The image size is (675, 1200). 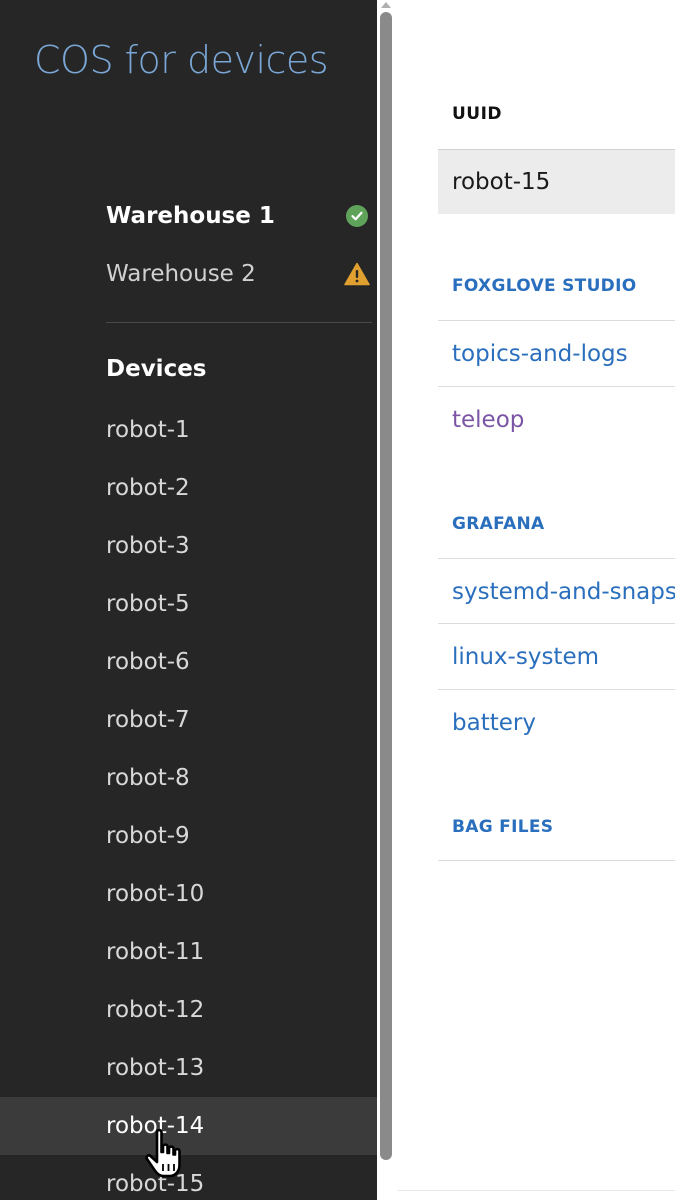 What do you see at coordinates (544, 286) in the screenshot?
I see `foxglove-studio-heading: FOXGLOVE STUDIO` at bounding box center [544, 286].